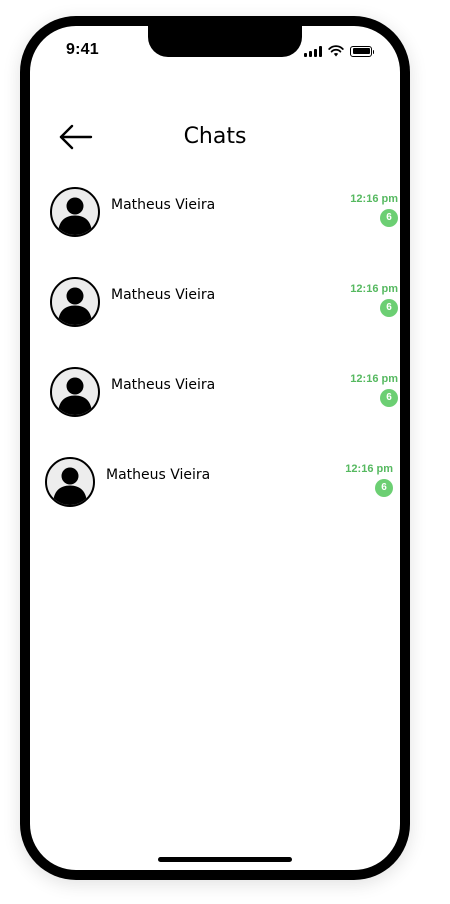 The image size is (450, 904). Describe the element at coordinates (215, 136) in the screenshot. I see `page-title: Chats` at that location.